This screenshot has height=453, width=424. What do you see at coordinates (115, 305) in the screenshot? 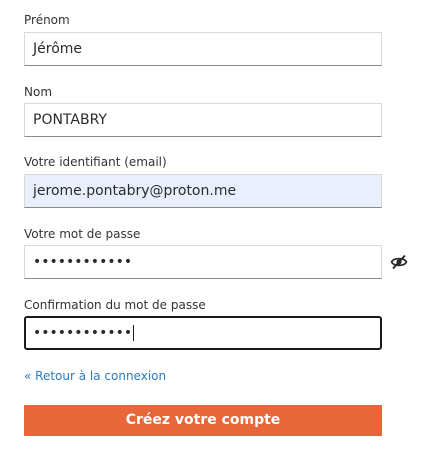
I see `password-confirm-label: Confirmation du mot de passe` at bounding box center [115, 305].